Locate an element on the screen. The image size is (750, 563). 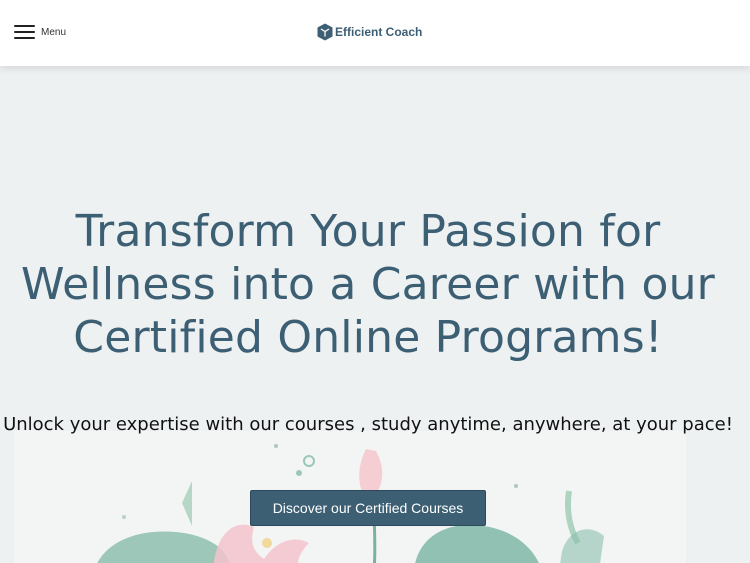
site-logo: Efficient Coach is located at coordinates (369, 32).